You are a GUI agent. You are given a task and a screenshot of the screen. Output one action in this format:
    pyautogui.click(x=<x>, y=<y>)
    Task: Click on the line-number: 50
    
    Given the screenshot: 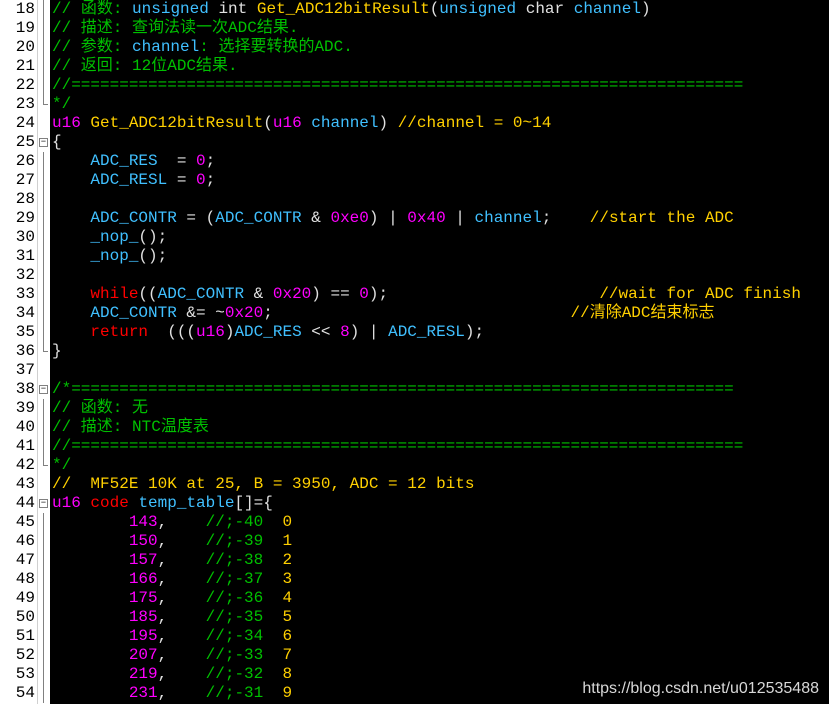 What is the action you would take?
    pyautogui.click(x=25, y=617)
    